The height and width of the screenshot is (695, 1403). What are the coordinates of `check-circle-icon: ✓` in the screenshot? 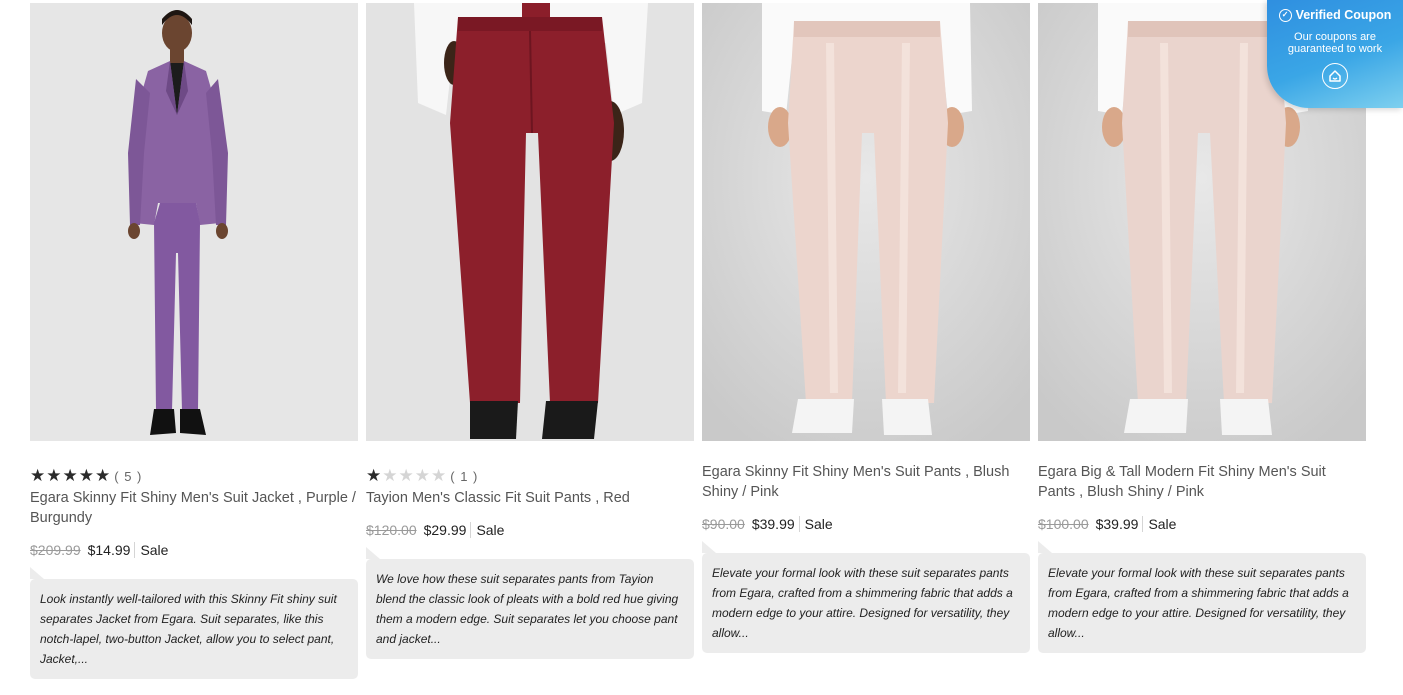 It's located at (1285, 15).